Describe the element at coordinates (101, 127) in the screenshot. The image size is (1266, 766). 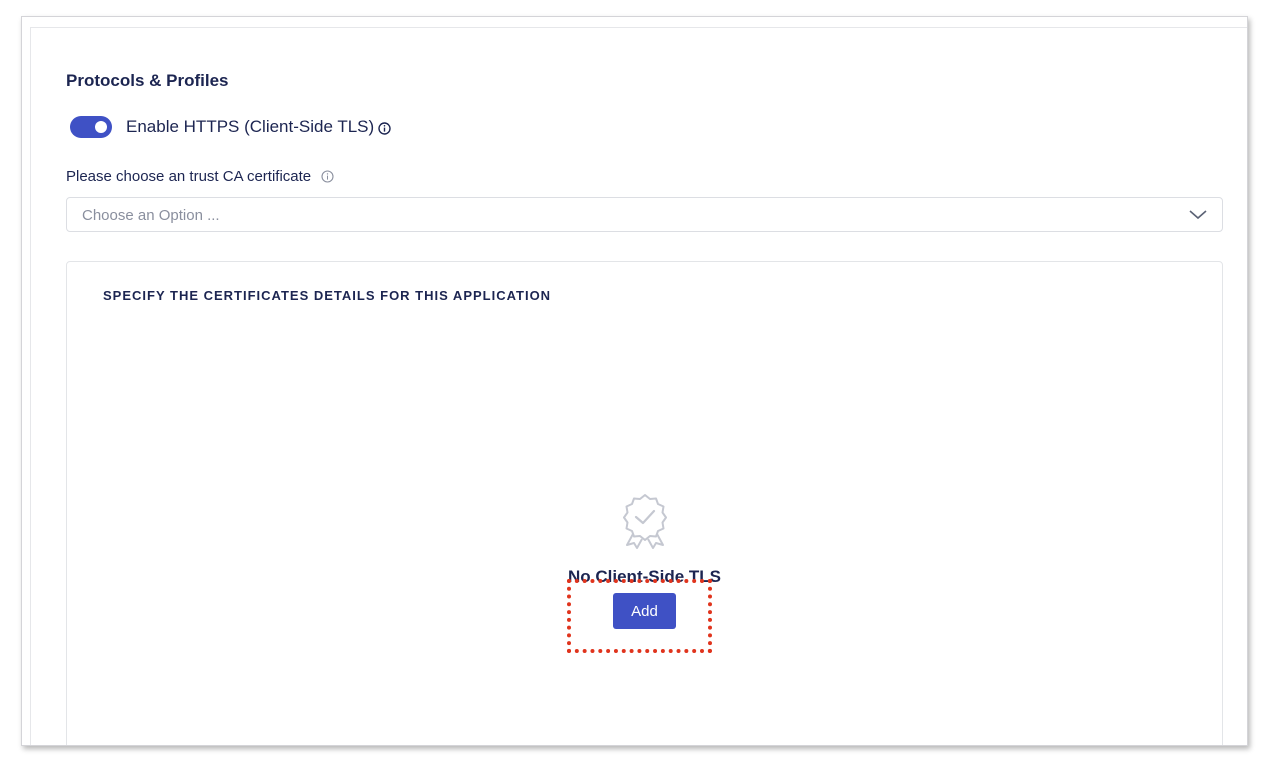
I see `toggle-knob` at that location.